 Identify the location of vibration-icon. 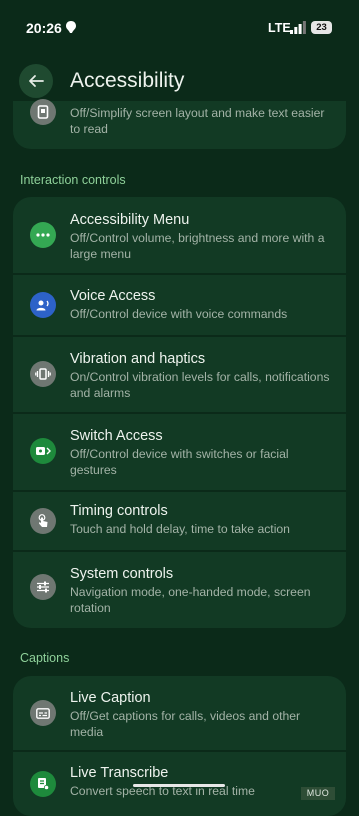
(43, 374).